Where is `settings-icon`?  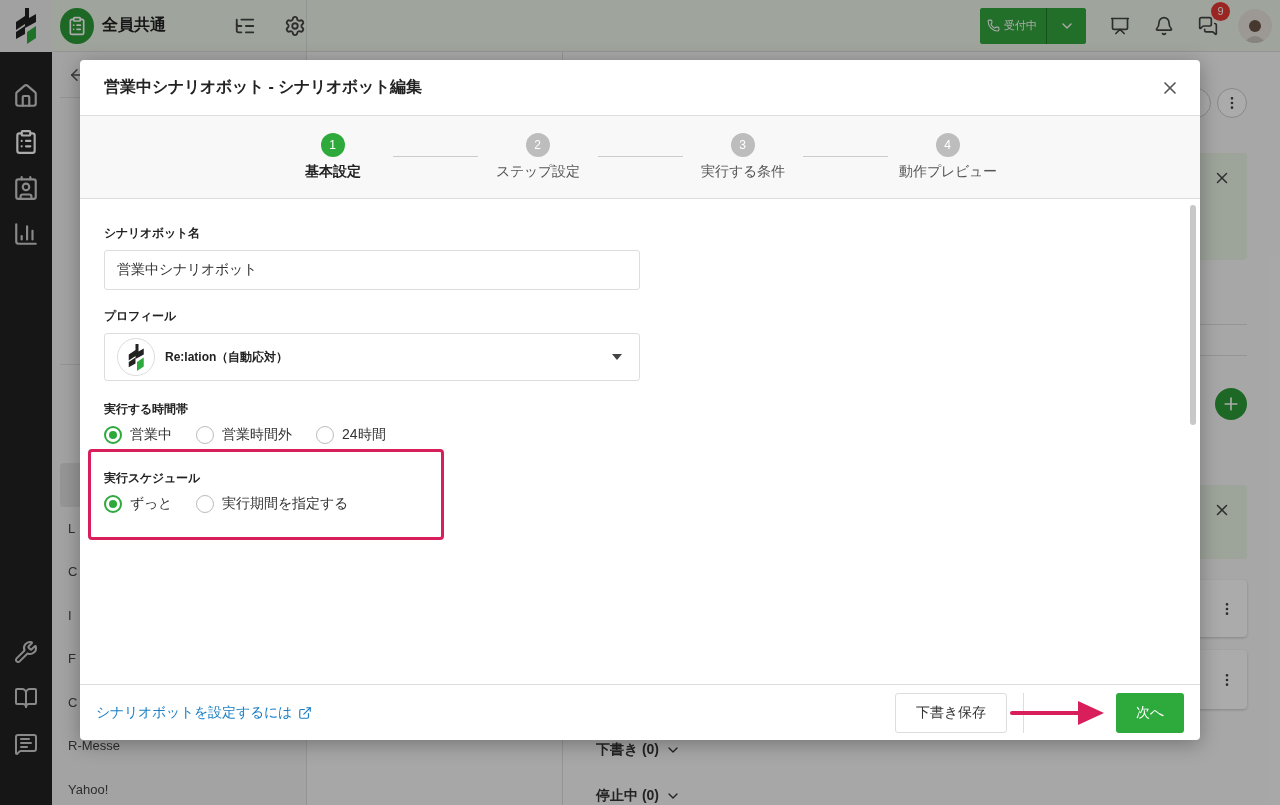
settings-icon is located at coordinates (295, 25).